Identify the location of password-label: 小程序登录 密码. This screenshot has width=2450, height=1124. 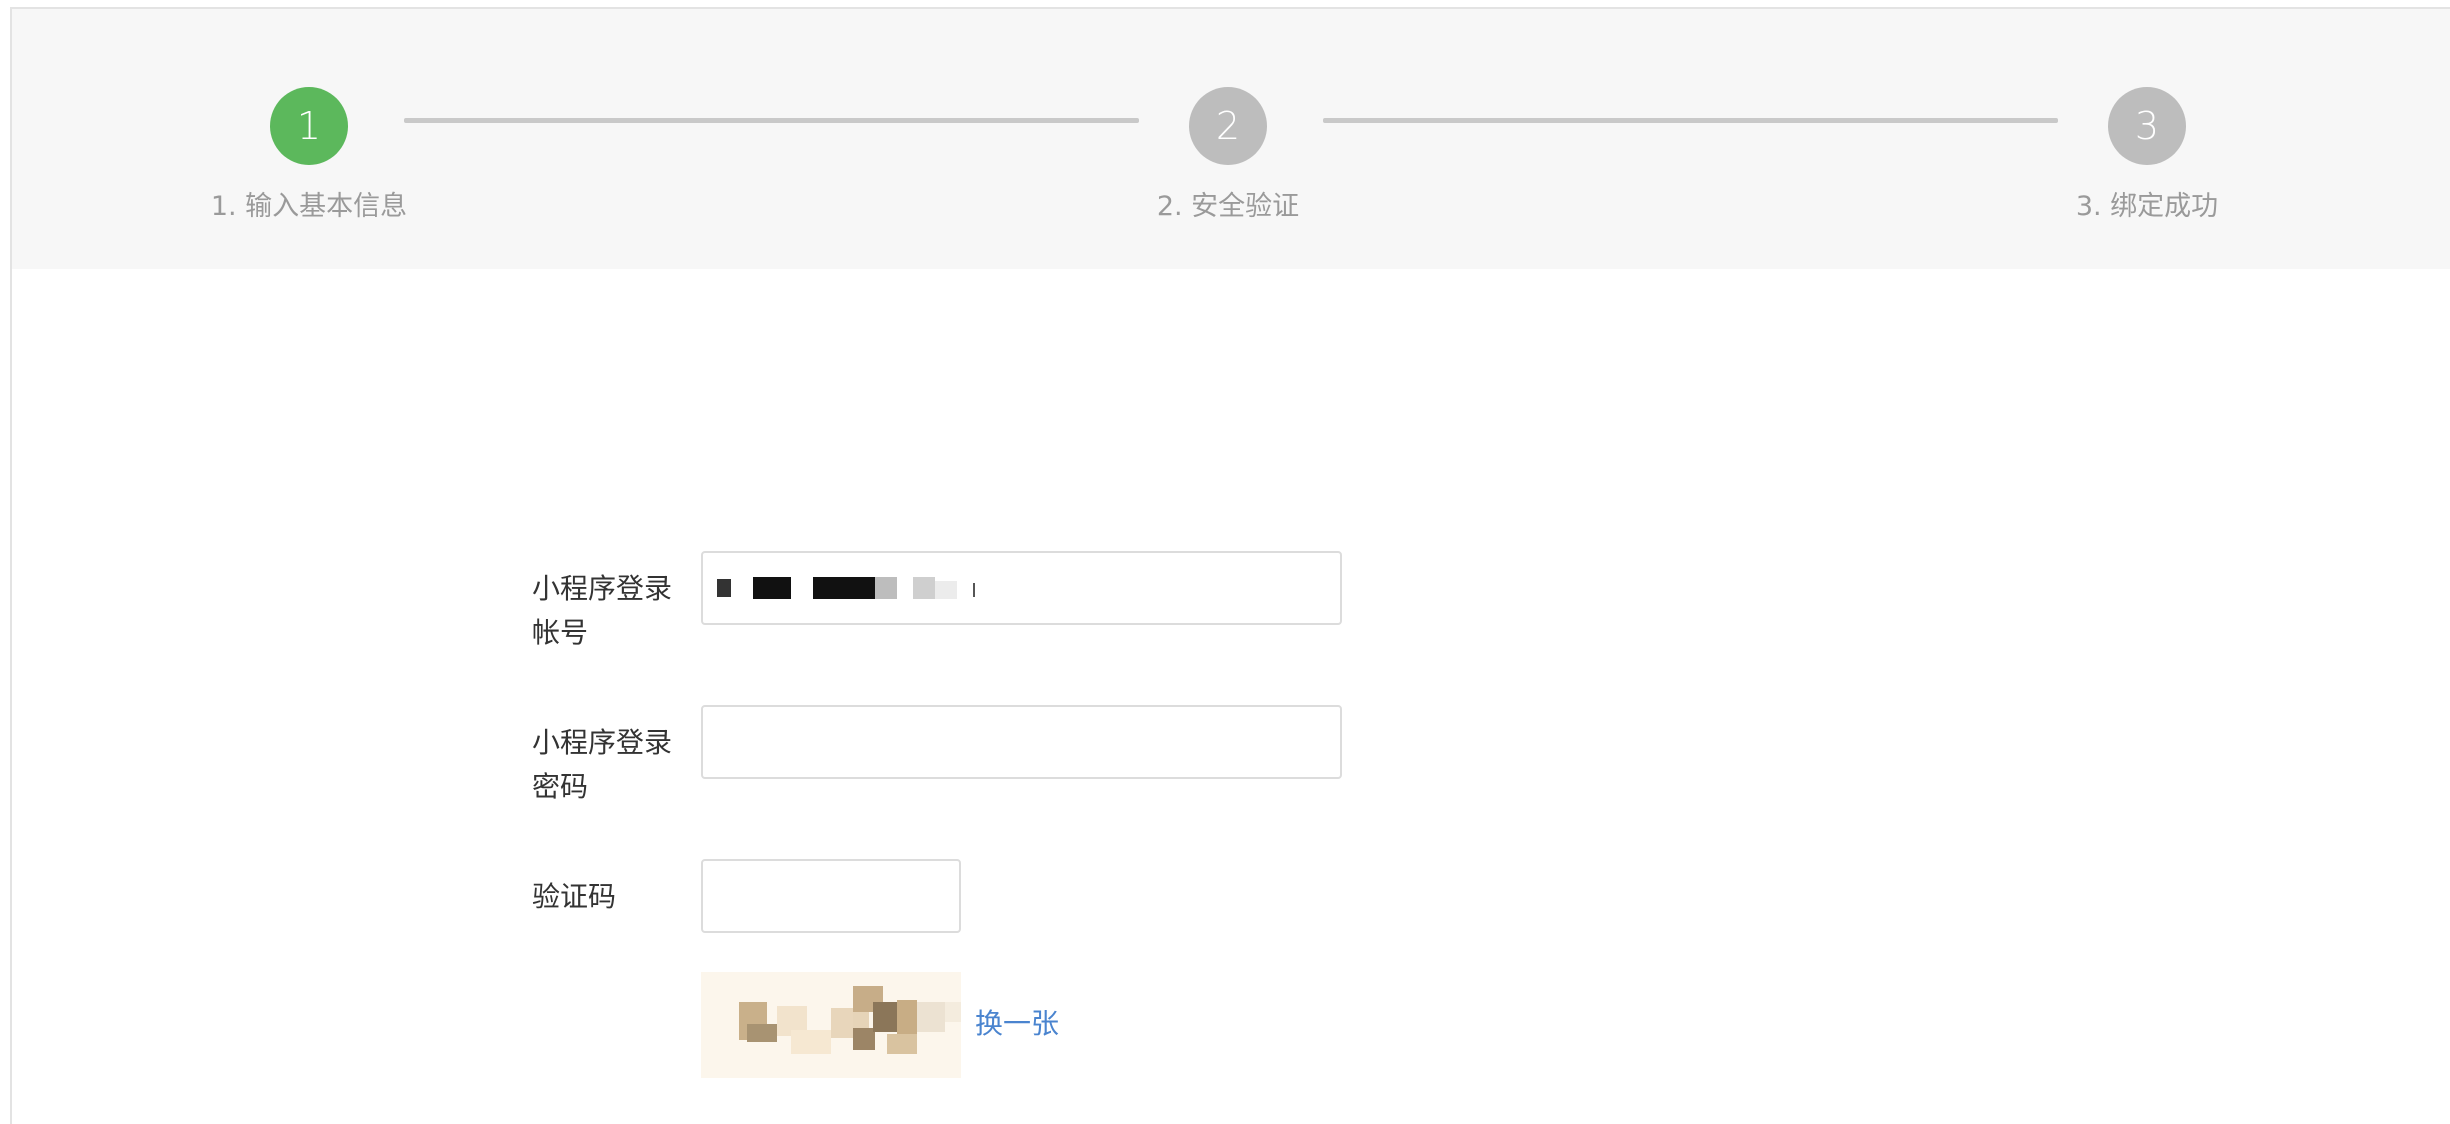
(612, 765).